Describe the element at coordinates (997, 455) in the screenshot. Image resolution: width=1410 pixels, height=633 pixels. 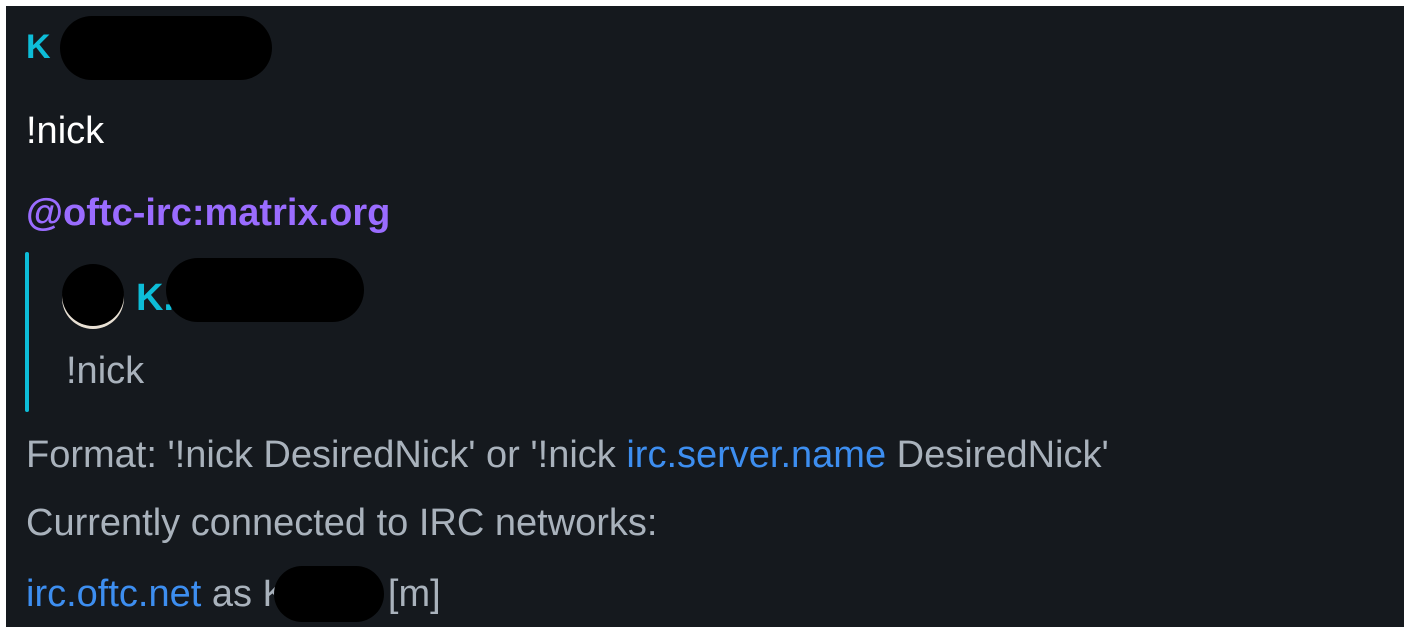
I see `format-suffix: DesiredNick'` at that location.